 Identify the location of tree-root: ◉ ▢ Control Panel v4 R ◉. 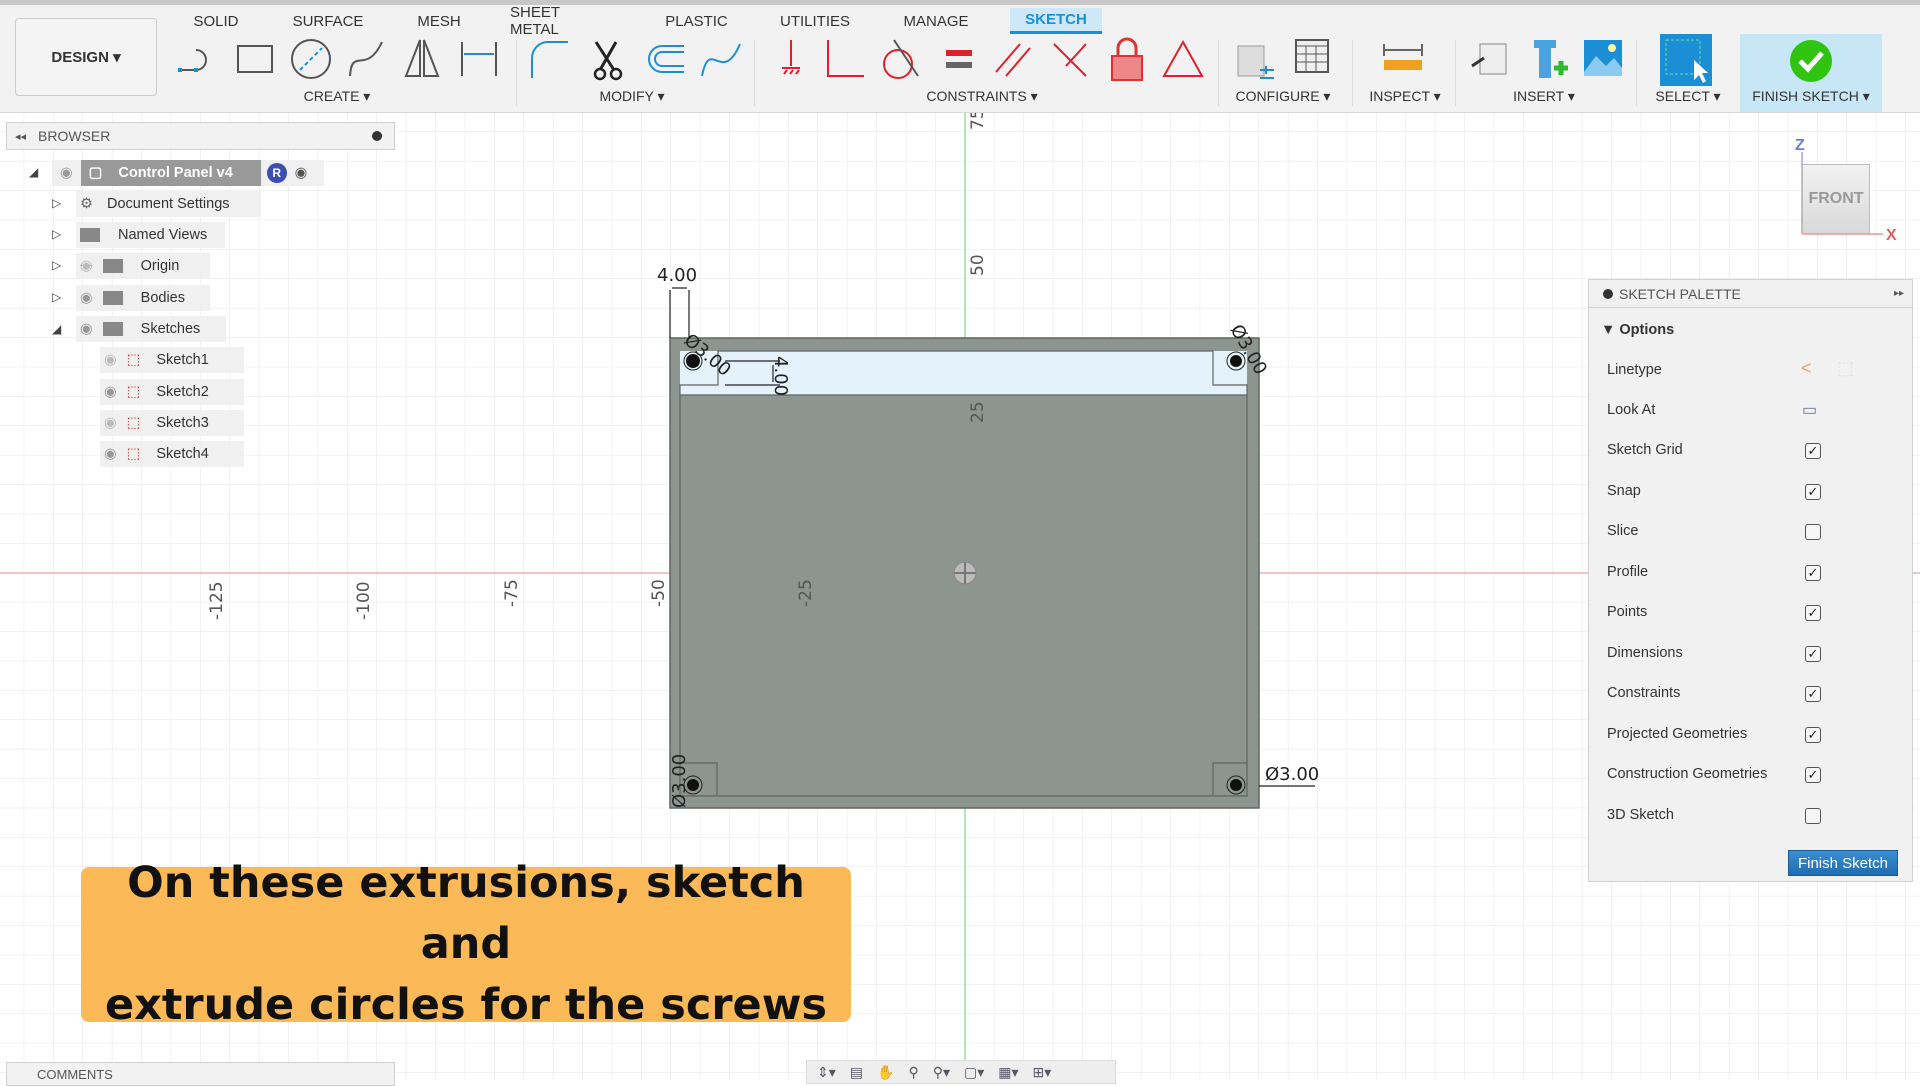
(188, 173).